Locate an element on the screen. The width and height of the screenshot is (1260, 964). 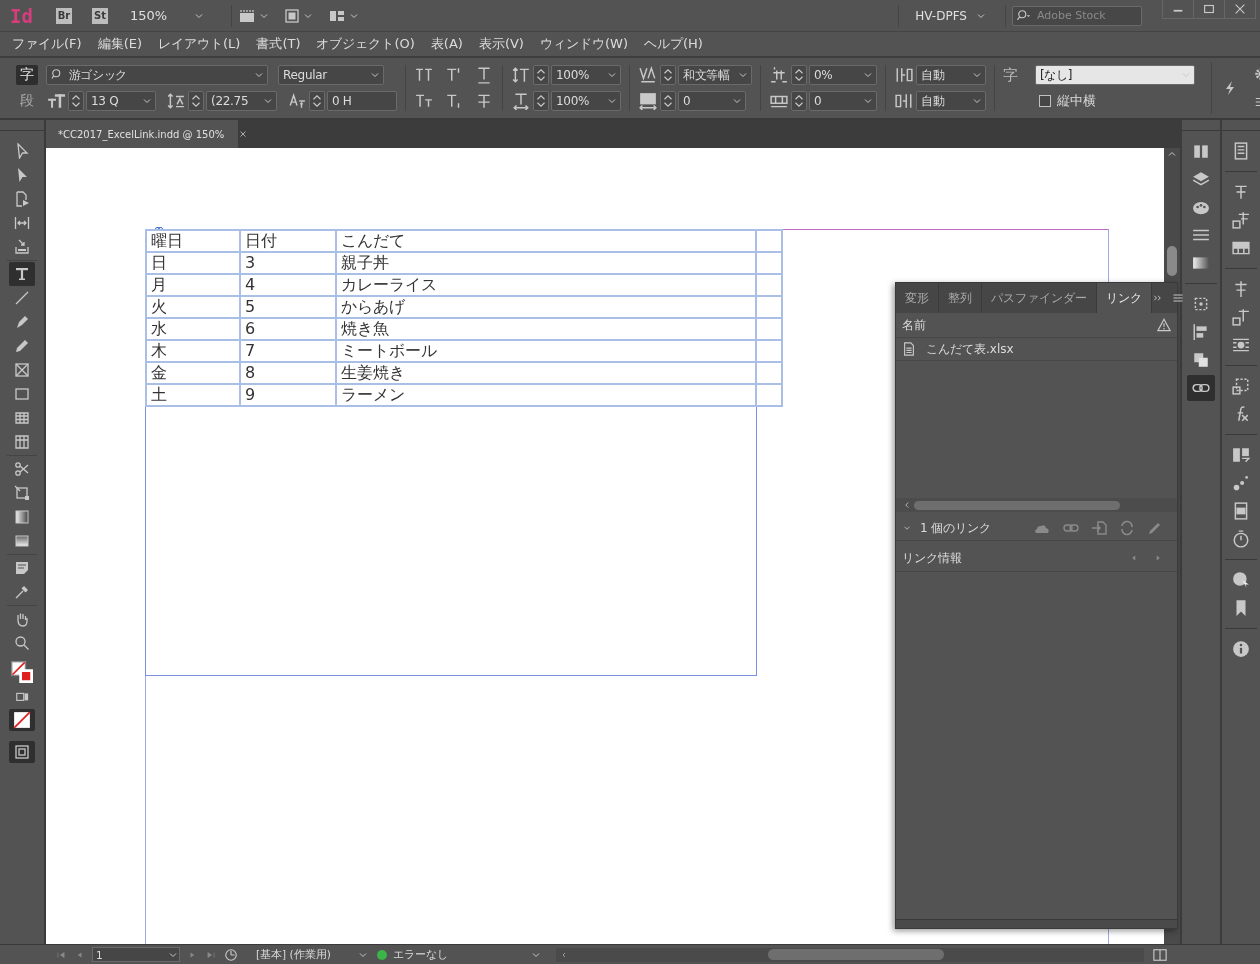
workspace-switcher: HV-DPFS is located at coordinates (951, 15).